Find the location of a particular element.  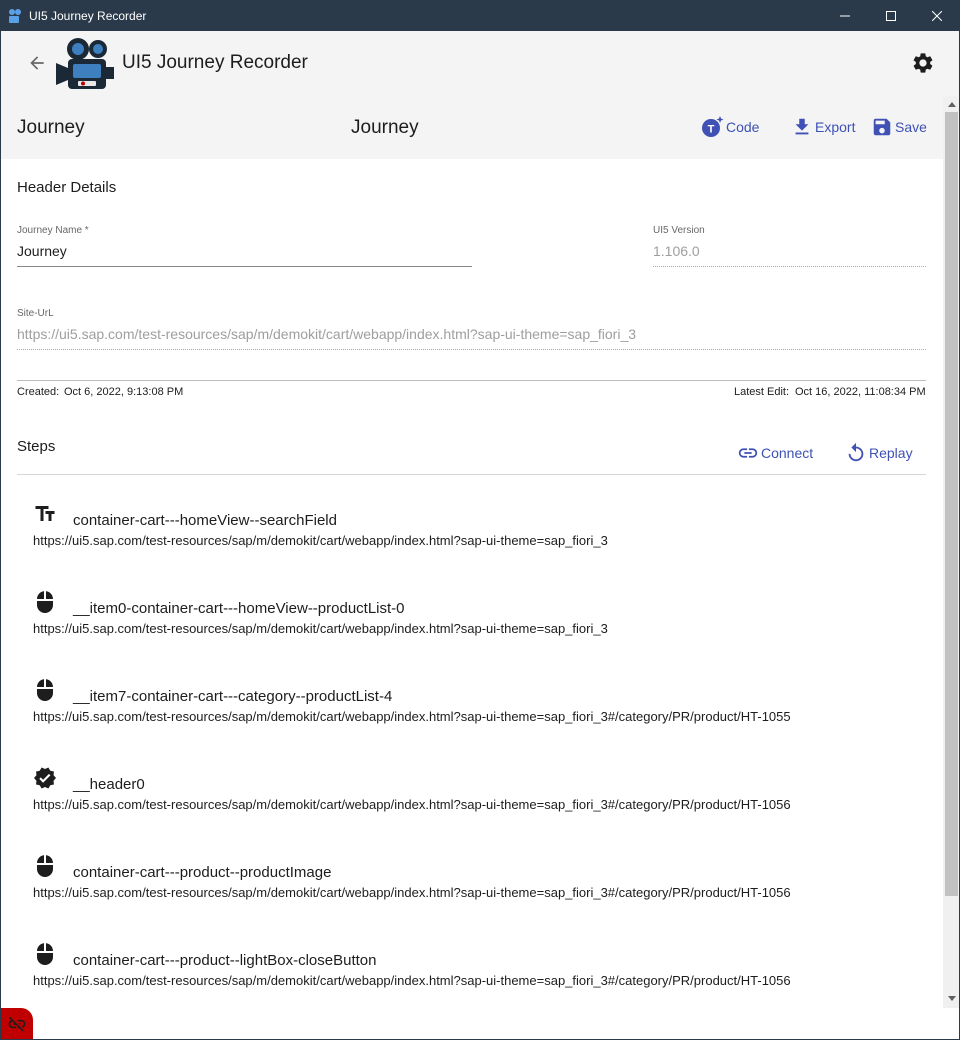

disconnected-badge is located at coordinates (16, 1024).